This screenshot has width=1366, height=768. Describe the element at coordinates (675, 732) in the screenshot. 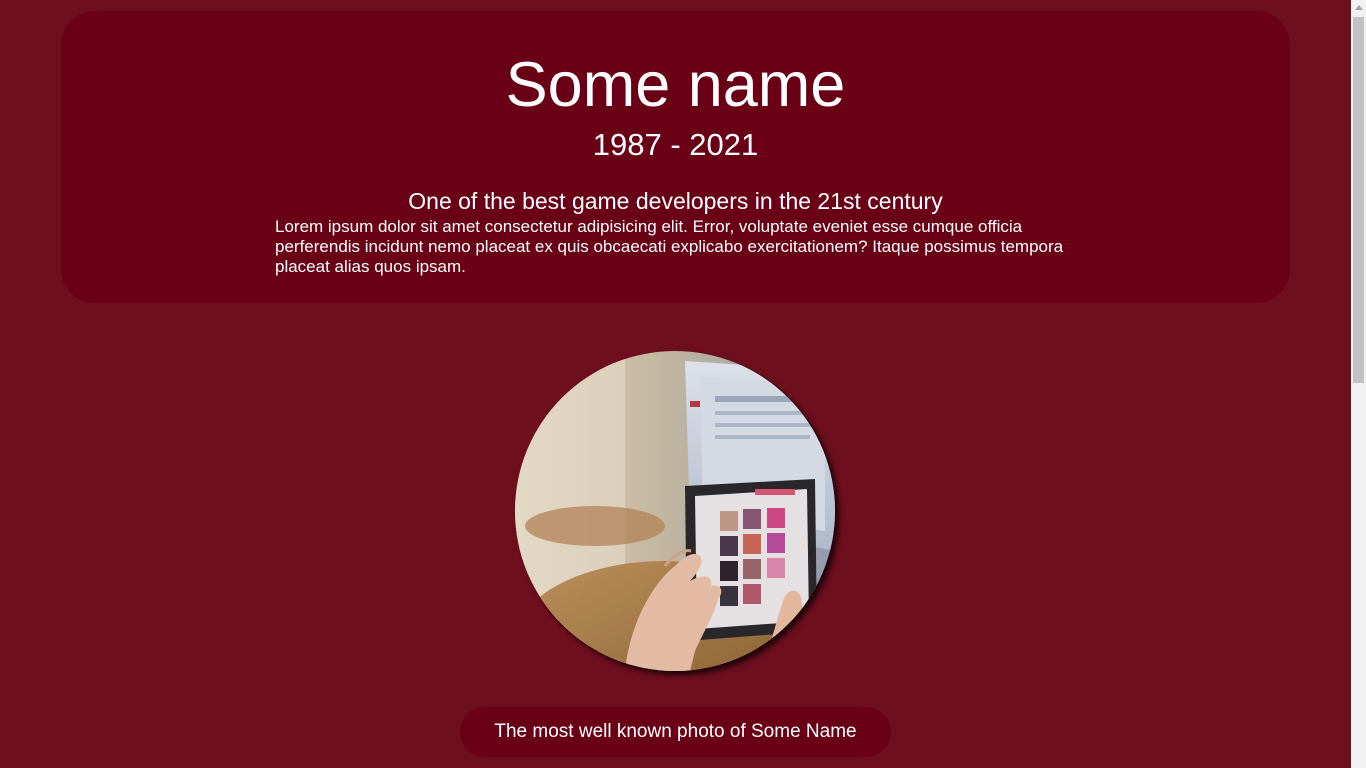

I see `photo-caption: The most well known photo of Some Name` at that location.